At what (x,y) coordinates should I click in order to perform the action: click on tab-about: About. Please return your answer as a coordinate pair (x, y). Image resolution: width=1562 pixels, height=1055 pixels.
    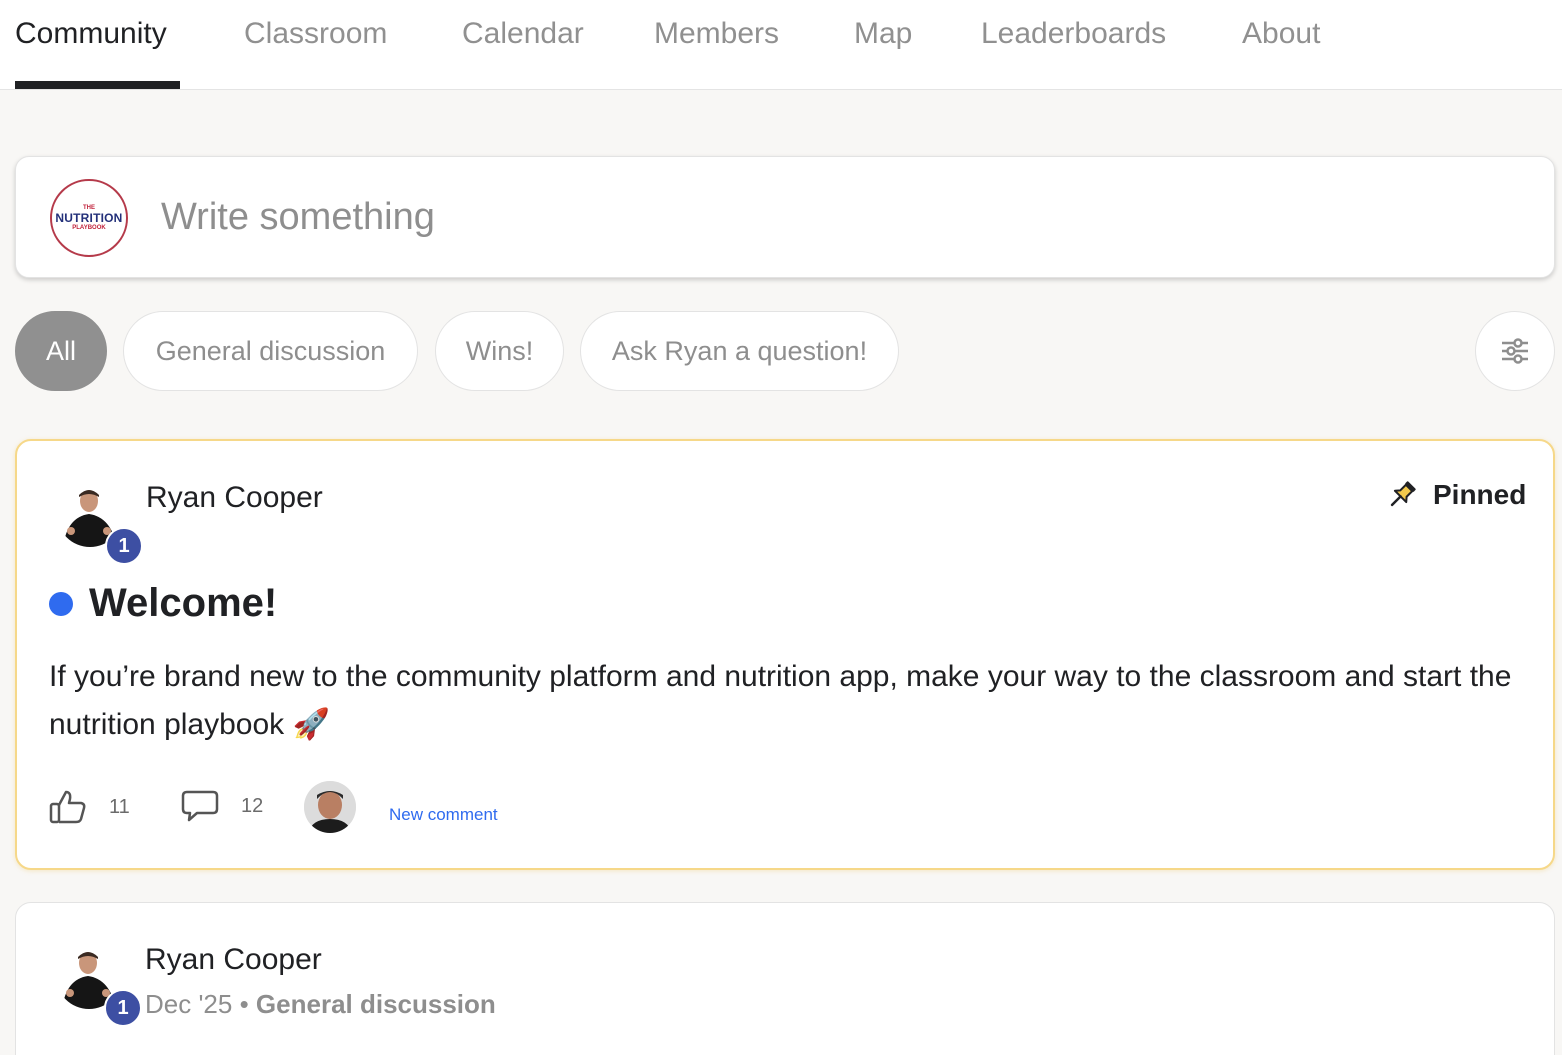
    Looking at the image, I should click on (1281, 34).